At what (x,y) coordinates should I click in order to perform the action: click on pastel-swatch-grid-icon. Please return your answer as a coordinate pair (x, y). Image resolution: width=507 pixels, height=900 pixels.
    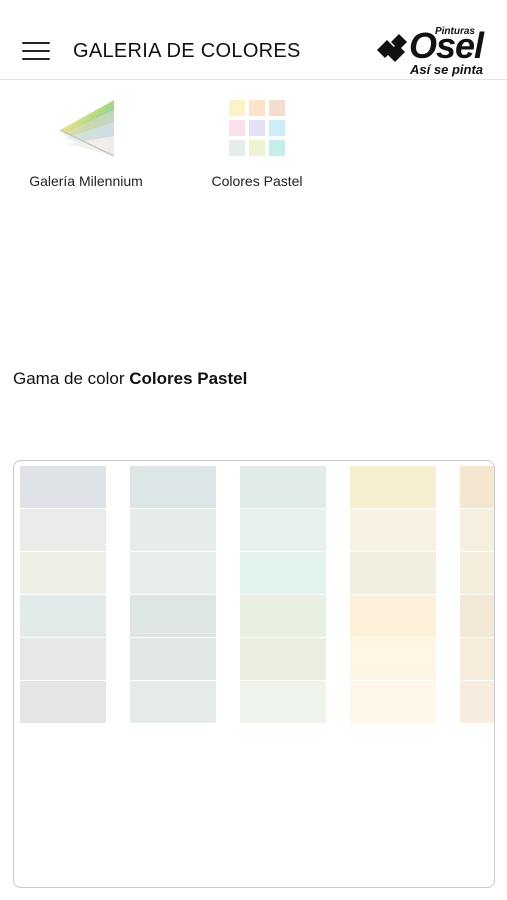
    Looking at the image, I should click on (257, 128).